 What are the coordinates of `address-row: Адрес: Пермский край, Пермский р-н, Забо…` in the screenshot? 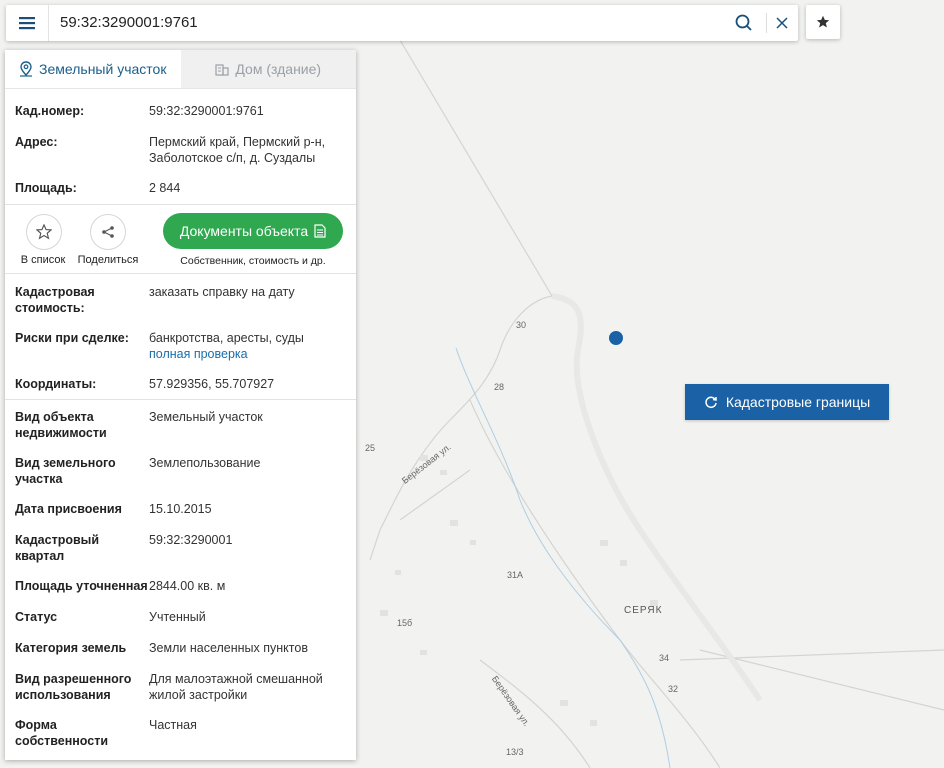 It's located at (181, 157).